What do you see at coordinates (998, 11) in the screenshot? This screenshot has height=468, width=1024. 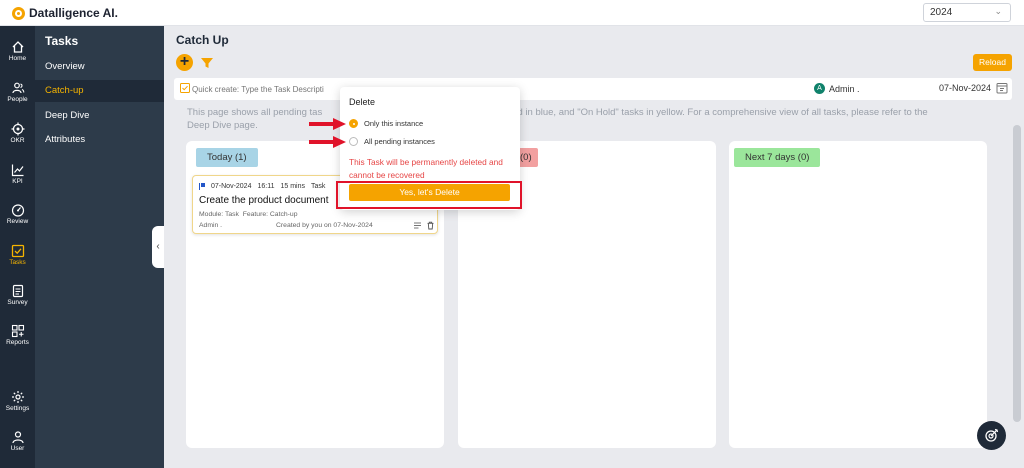 I see `chevron-down-icon: ⌄` at bounding box center [998, 11].